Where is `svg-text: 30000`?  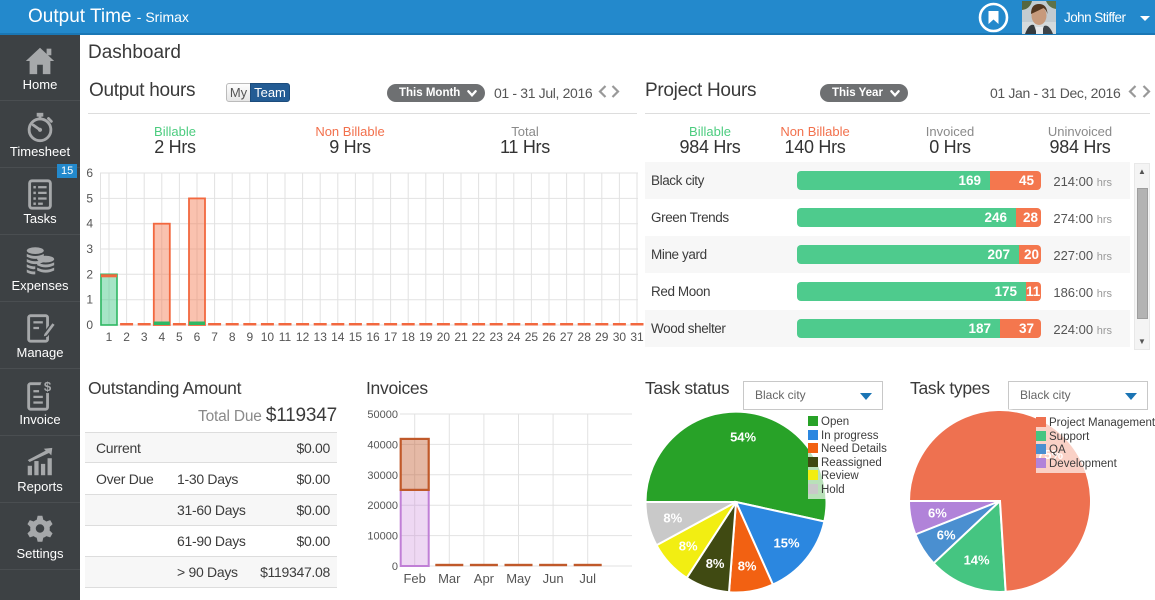
svg-text: 30000 is located at coordinates (382, 476).